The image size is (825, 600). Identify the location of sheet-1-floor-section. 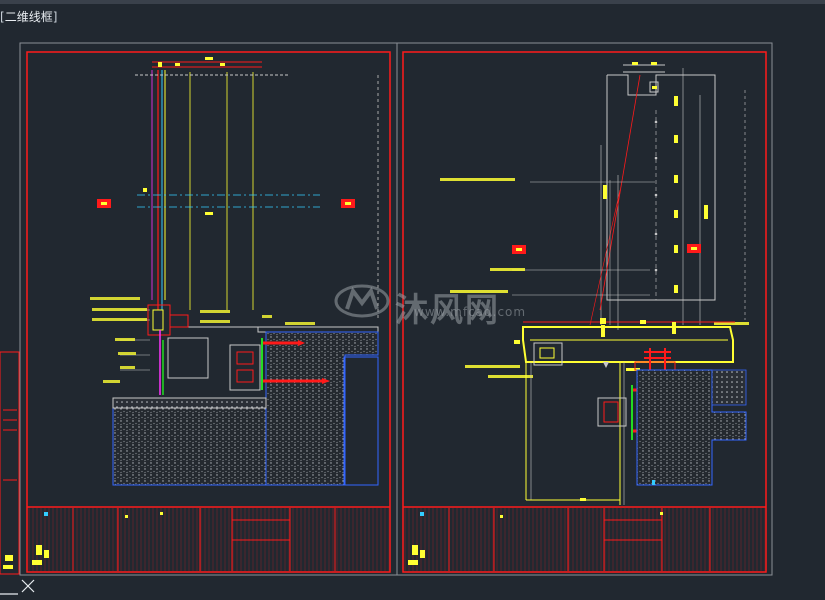
(245, 406).